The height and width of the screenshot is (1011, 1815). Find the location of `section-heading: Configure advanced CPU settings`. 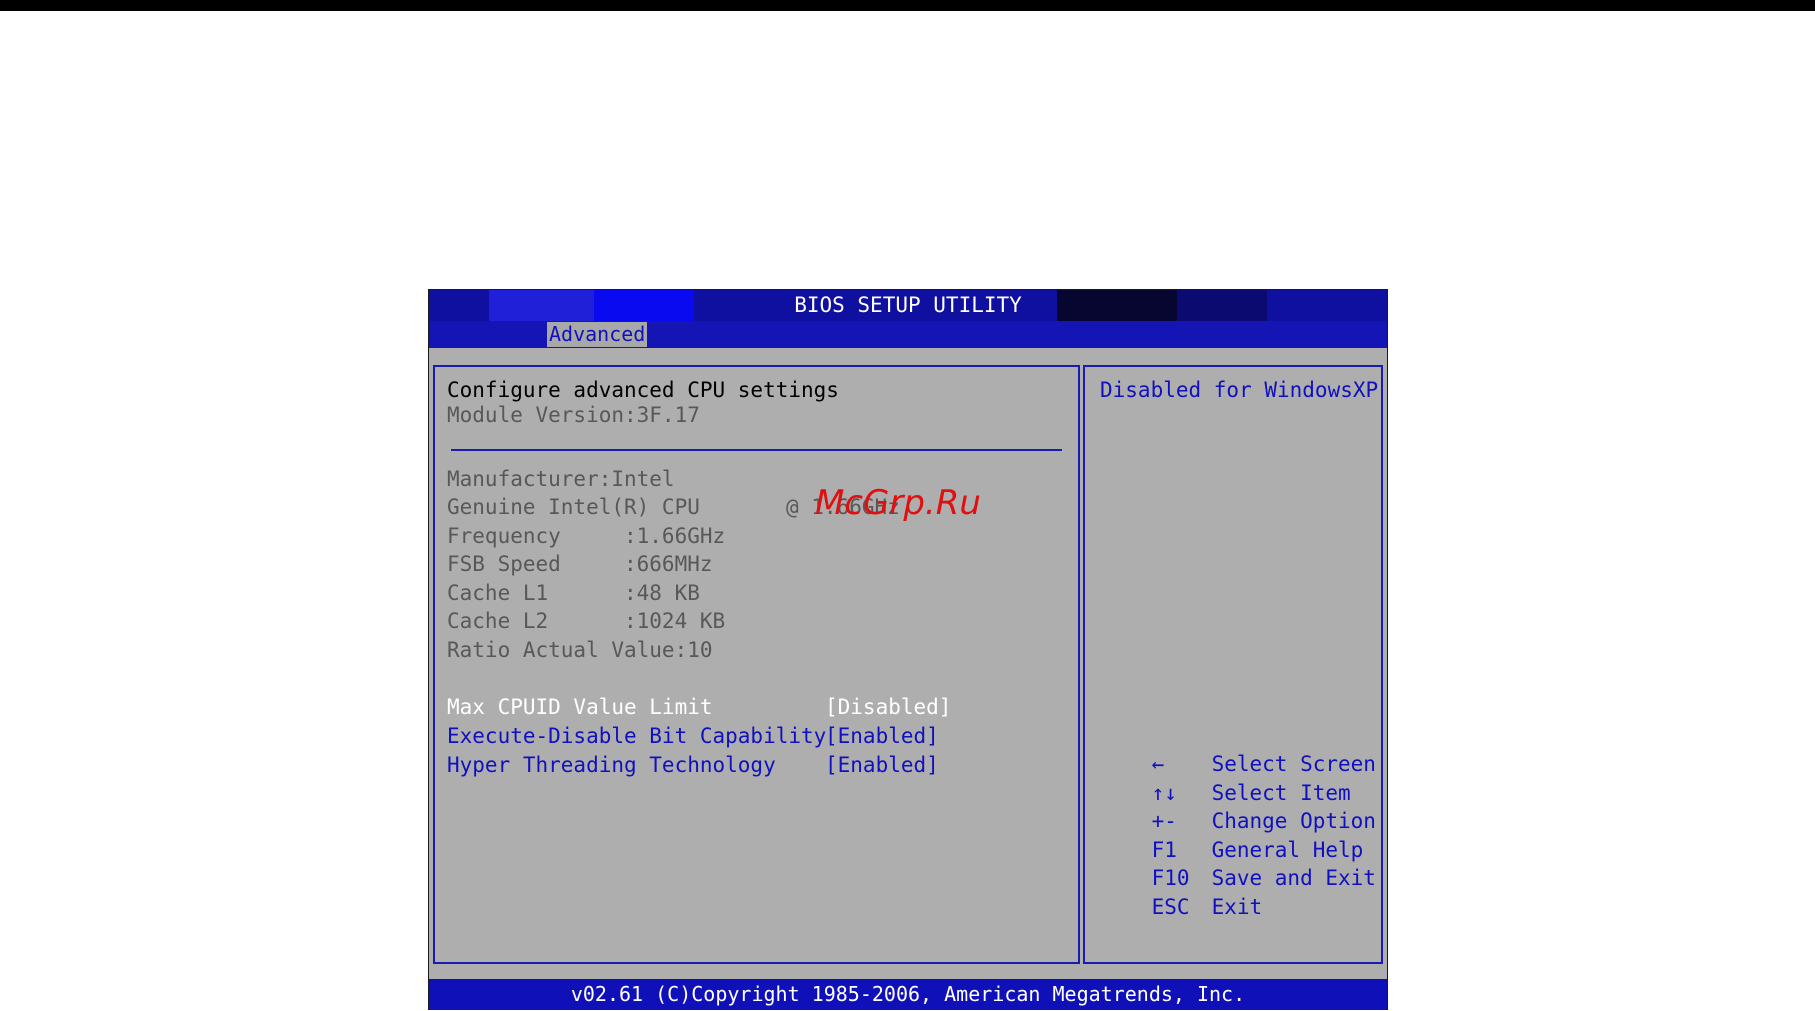

section-heading: Configure advanced CPU settings is located at coordinates (643, 390).